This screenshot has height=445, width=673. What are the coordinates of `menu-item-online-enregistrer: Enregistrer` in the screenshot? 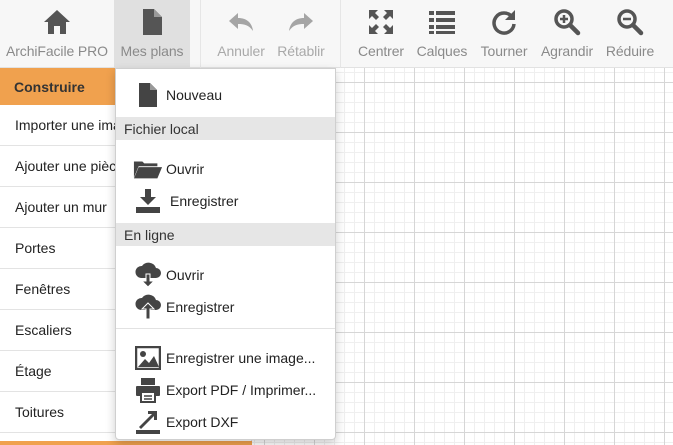 It's located at (225, 307).